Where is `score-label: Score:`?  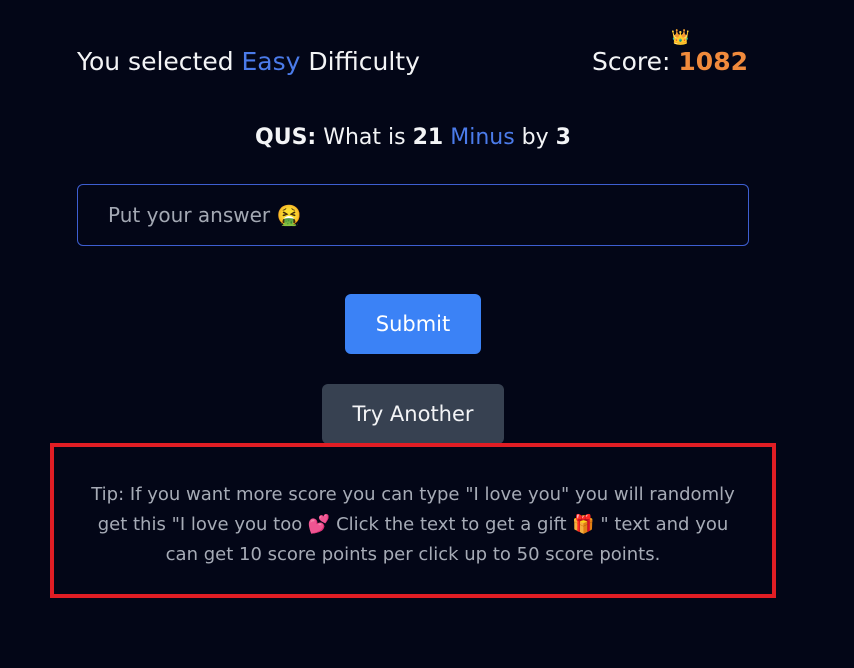
score-label: Score: is located at coordinates (635, 61).